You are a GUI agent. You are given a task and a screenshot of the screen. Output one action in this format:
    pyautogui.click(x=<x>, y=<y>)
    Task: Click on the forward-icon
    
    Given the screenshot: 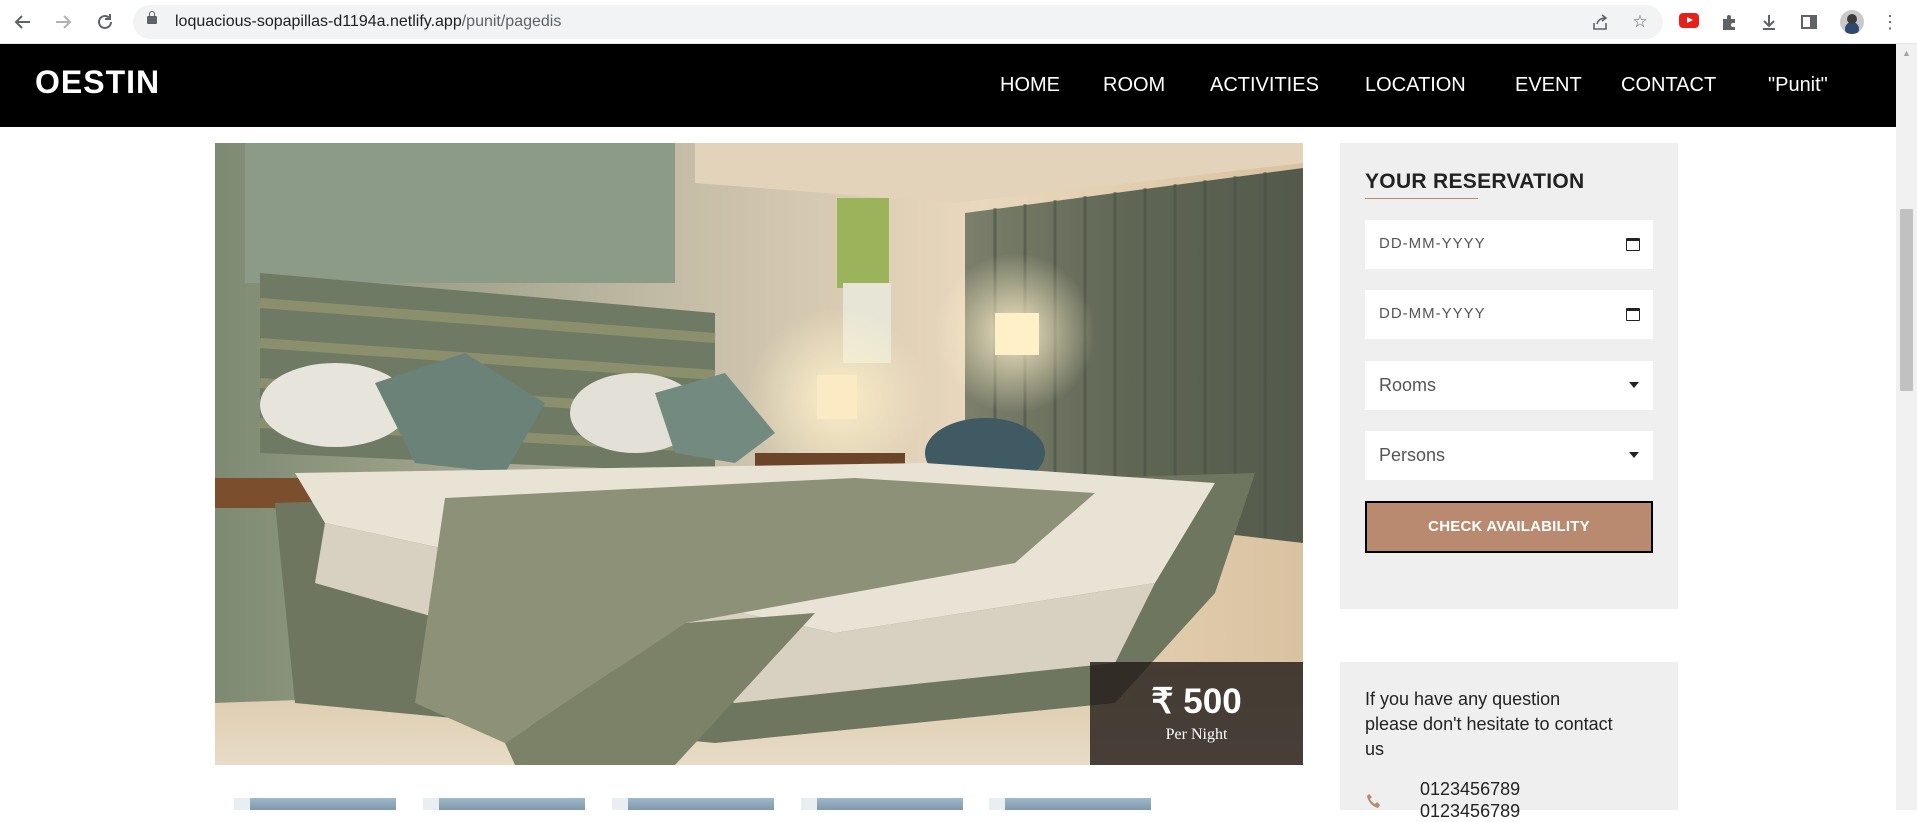 What is the action you would take?
    pyautogui.click(x=63, y=22)
    